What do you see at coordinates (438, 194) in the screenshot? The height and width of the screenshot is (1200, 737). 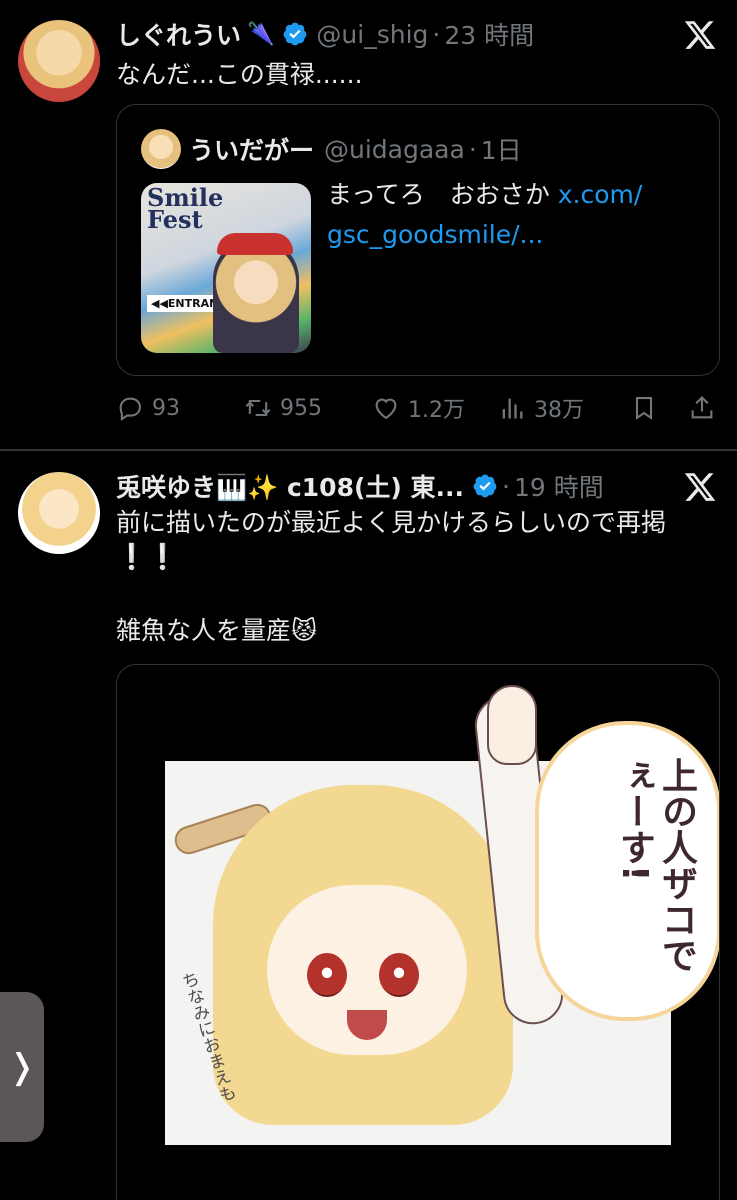 I see `quoted-text-body: まってろ おおさか` at bounding box center [438, 194].